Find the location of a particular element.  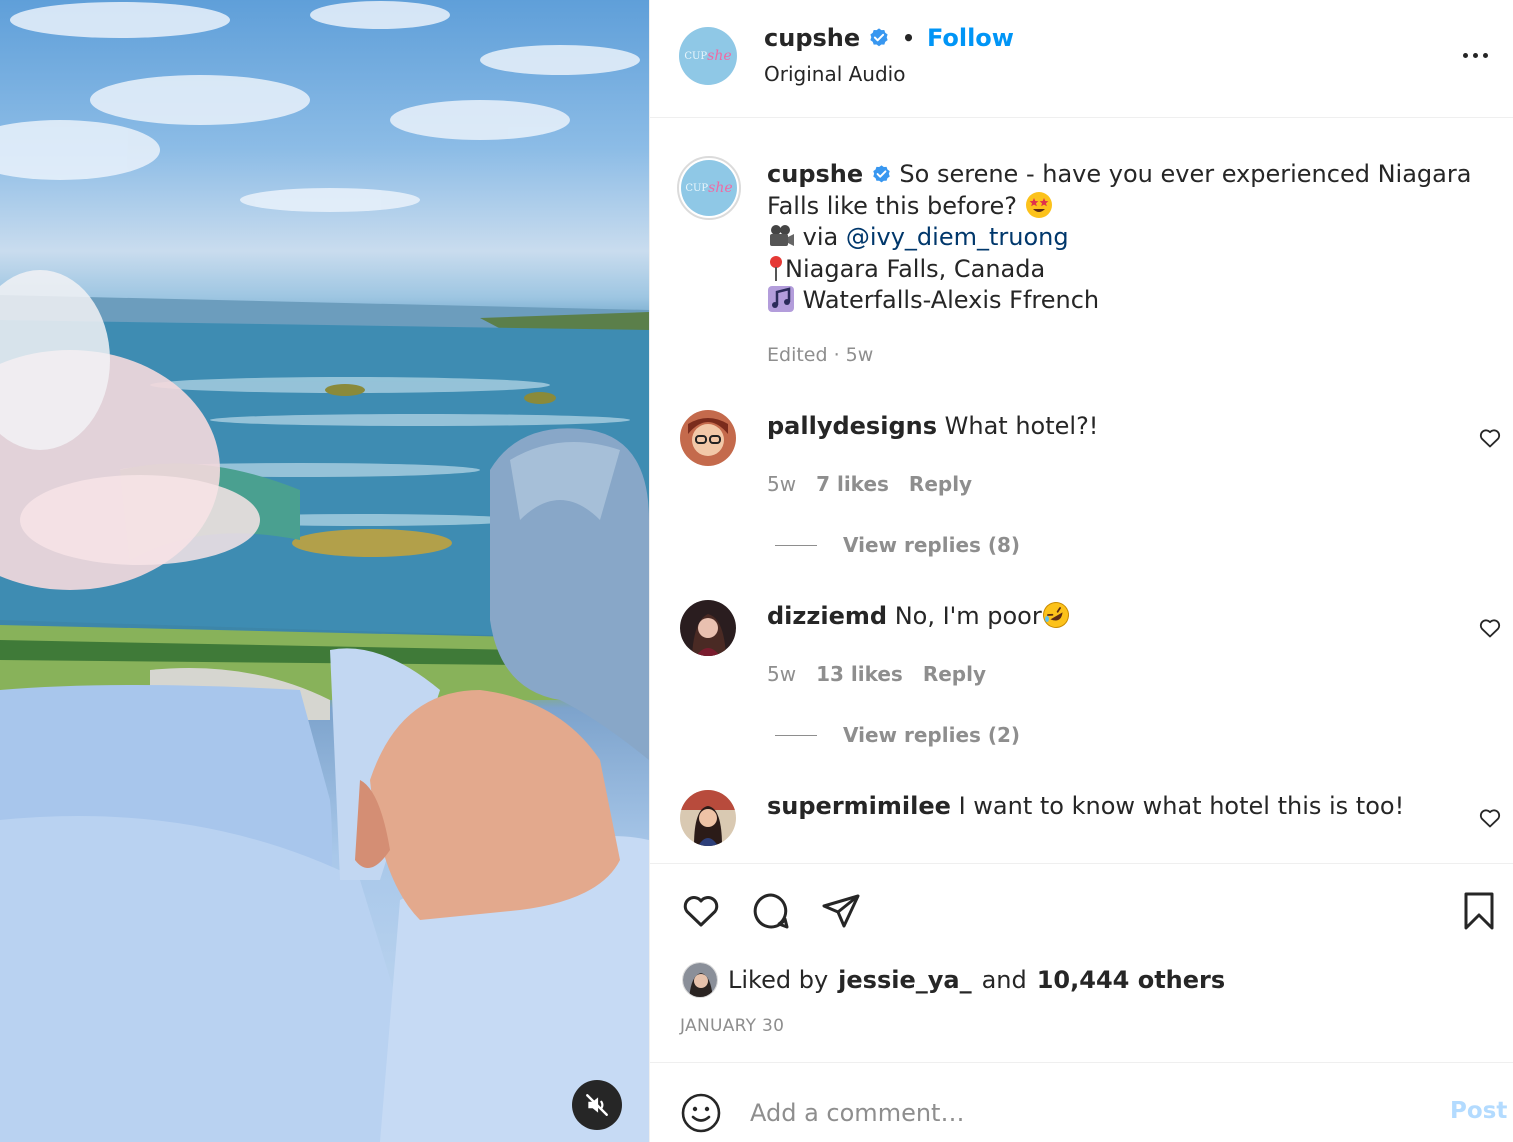

comment-meta: 5w 13 likes Reply is located at coordinates (876, 674).